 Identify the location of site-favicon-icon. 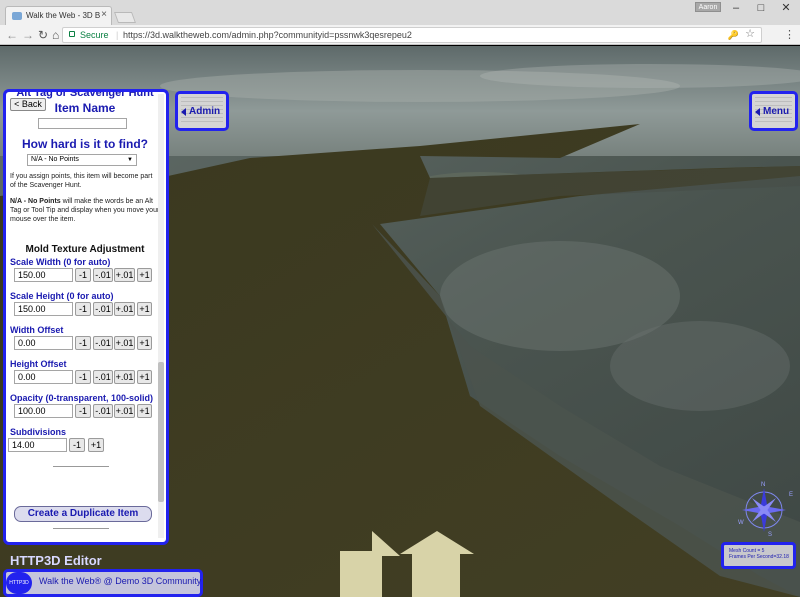
(17, 16).